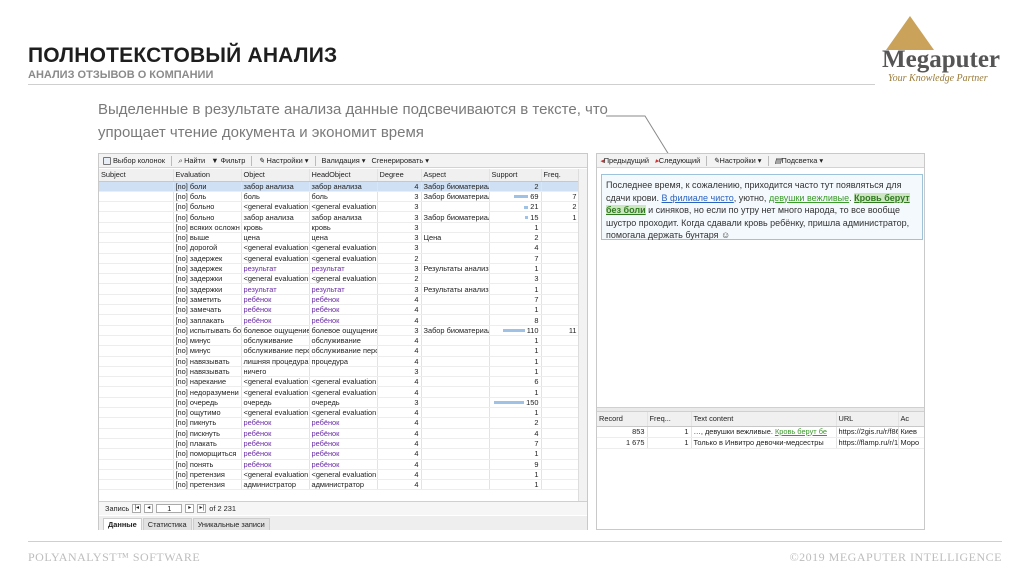 The width and height of the screenshot is (1024, 576). What do you see at coordinates (191, 161) in the screenshot?
I see `find-button: ⌕ Найти` at bounding box center [191, 161].